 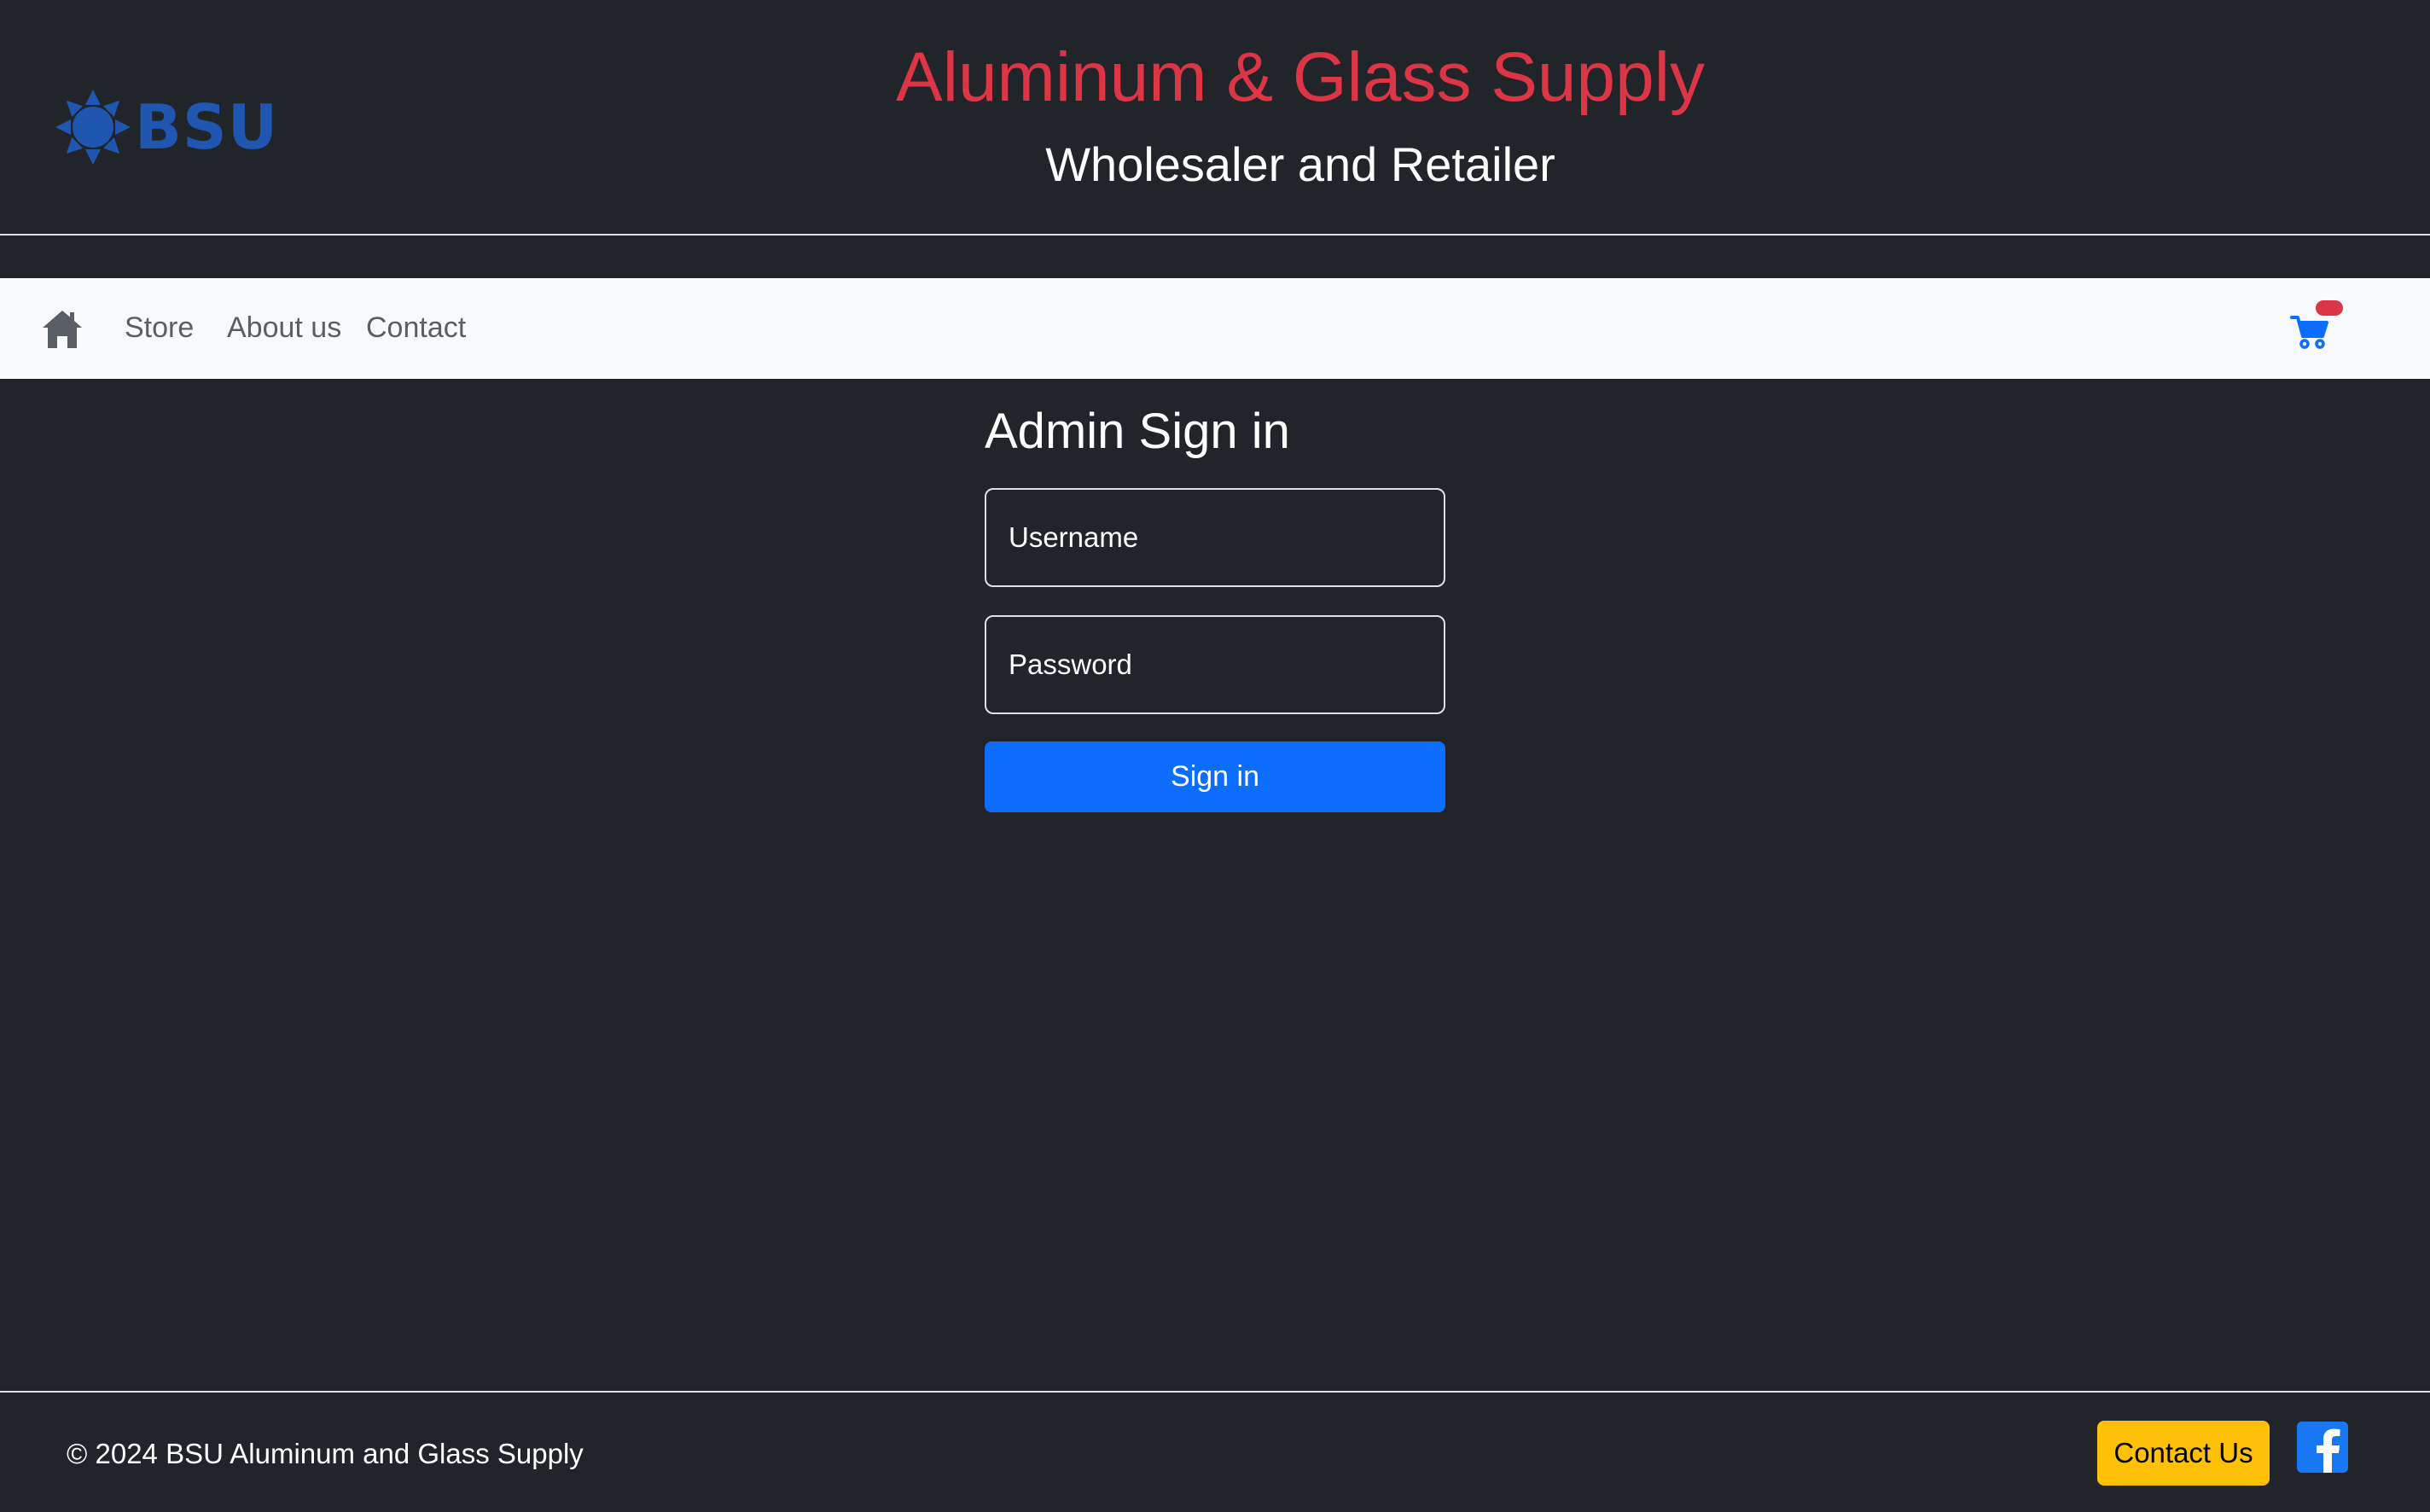 I want to click on nav-link-contact: Contact, so click(x=416, y=328).